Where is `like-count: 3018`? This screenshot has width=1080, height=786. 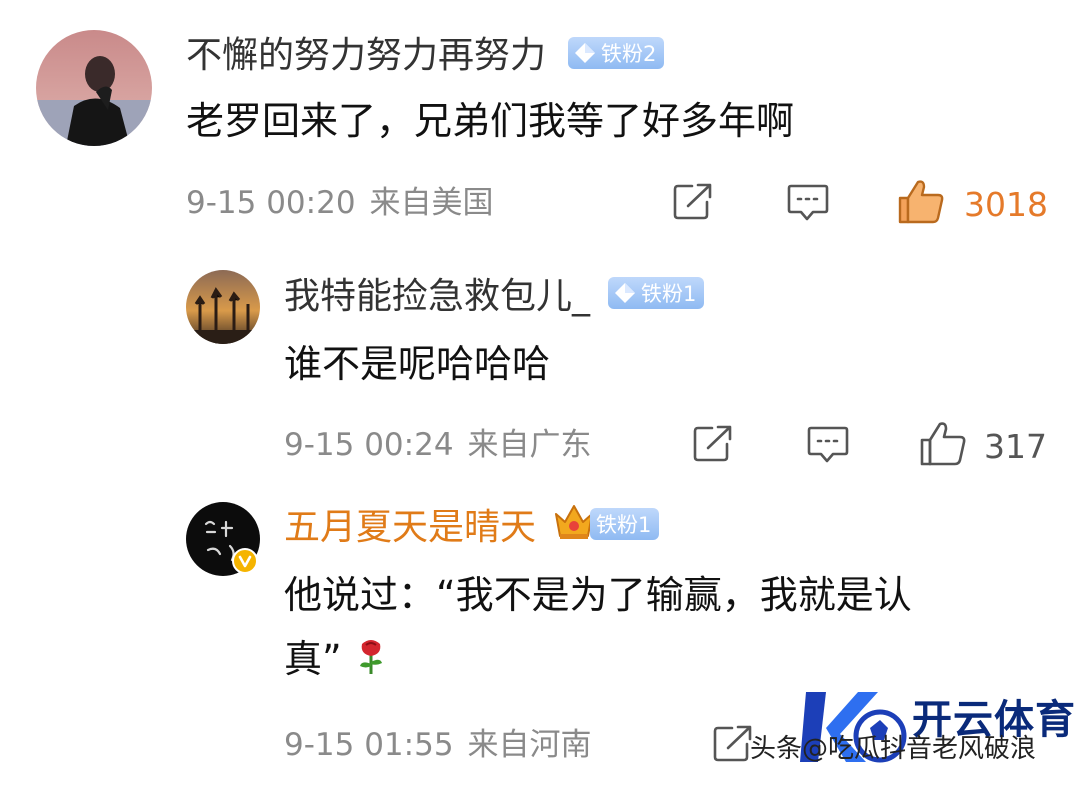 like-count: 3018 is located at coordinates (1006, 204).